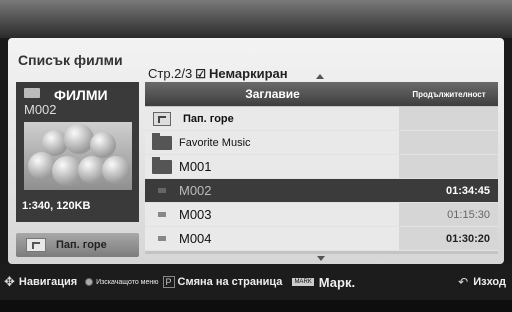 The image size is (512, 312). I want to click on help-mark-label: Марк., so click(337, 282).